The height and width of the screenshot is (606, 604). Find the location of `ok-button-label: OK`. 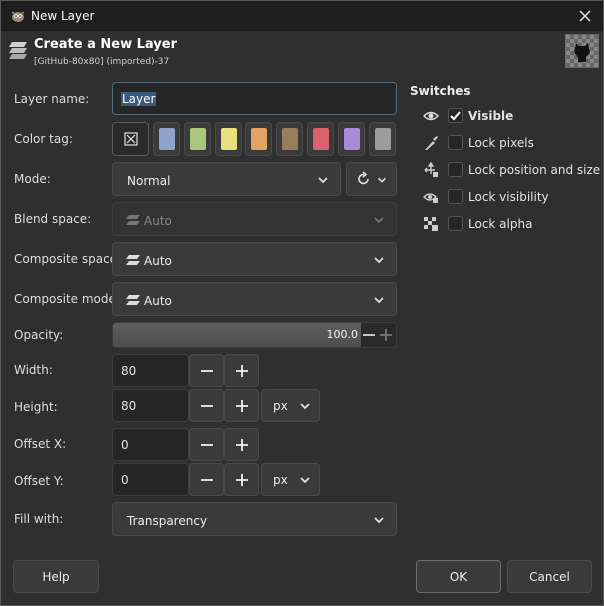

ok-button-label: OK is located at coordinates (458, 577).